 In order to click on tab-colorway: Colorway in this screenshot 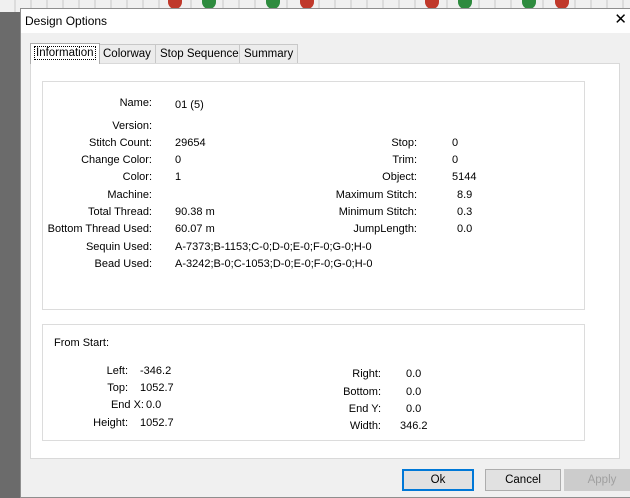, I will do `click(127, 53)`.